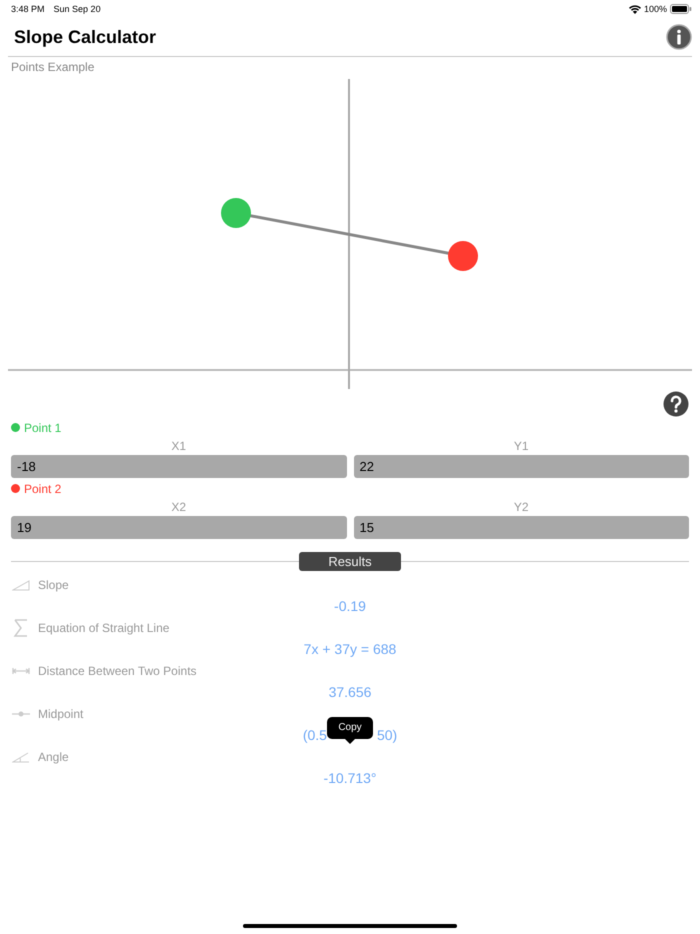 The height and width of the screenshot is (934, 700). I want to click on battery-icon, so click(681, 9).